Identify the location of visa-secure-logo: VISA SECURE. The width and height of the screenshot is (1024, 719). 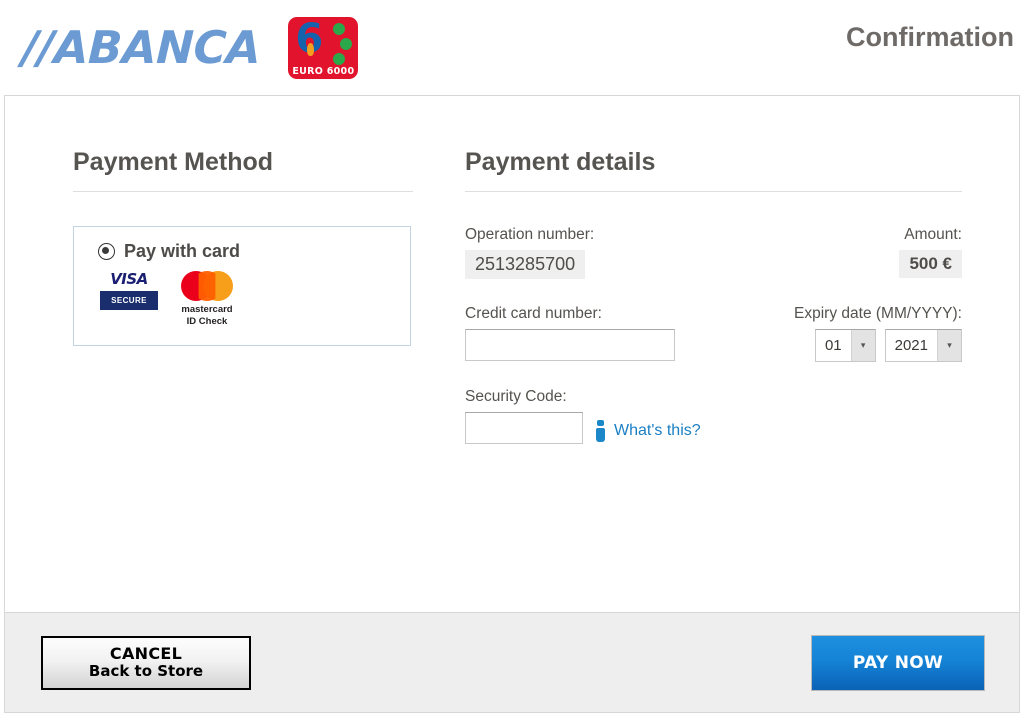
(129, 290).